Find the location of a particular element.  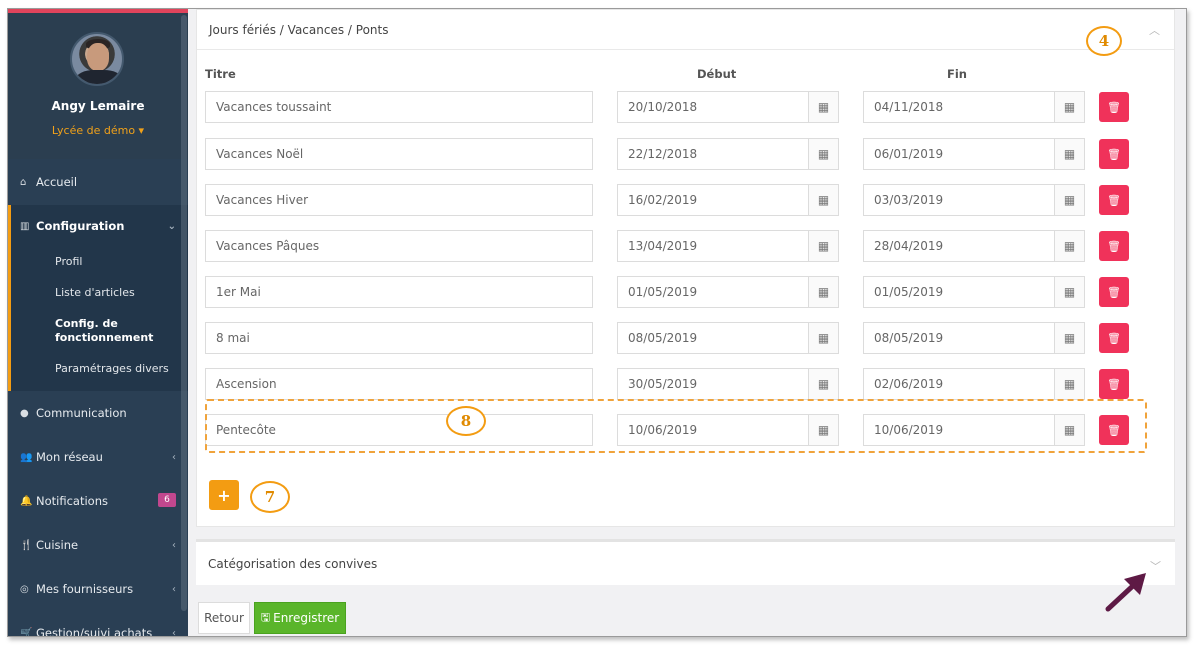

end-date-input: 04/11/2018 is located at coordinates (959, 107).